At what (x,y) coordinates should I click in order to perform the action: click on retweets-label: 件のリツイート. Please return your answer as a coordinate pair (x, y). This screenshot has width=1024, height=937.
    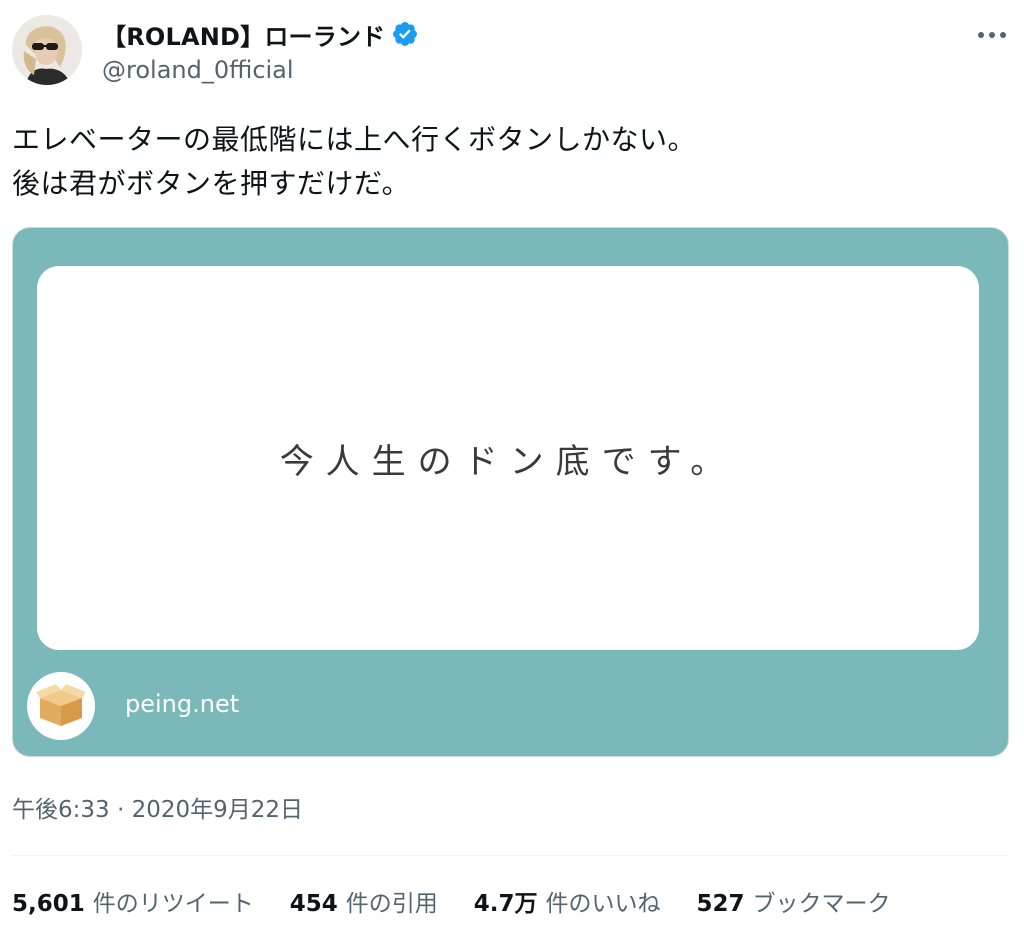
    Looking at the image, I should click on (173, 904).